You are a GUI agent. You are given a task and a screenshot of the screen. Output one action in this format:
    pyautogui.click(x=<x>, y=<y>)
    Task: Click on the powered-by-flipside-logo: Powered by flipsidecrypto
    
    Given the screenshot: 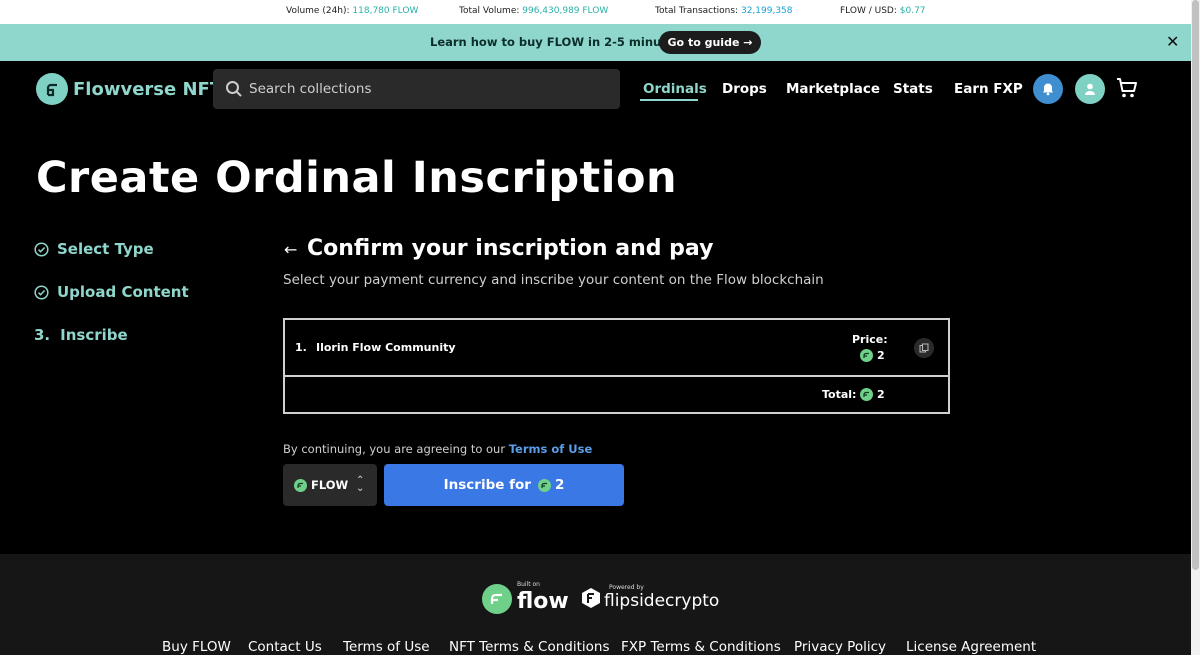 What is the action you would take?
    pyautogui.click(x=650, y=597)
    